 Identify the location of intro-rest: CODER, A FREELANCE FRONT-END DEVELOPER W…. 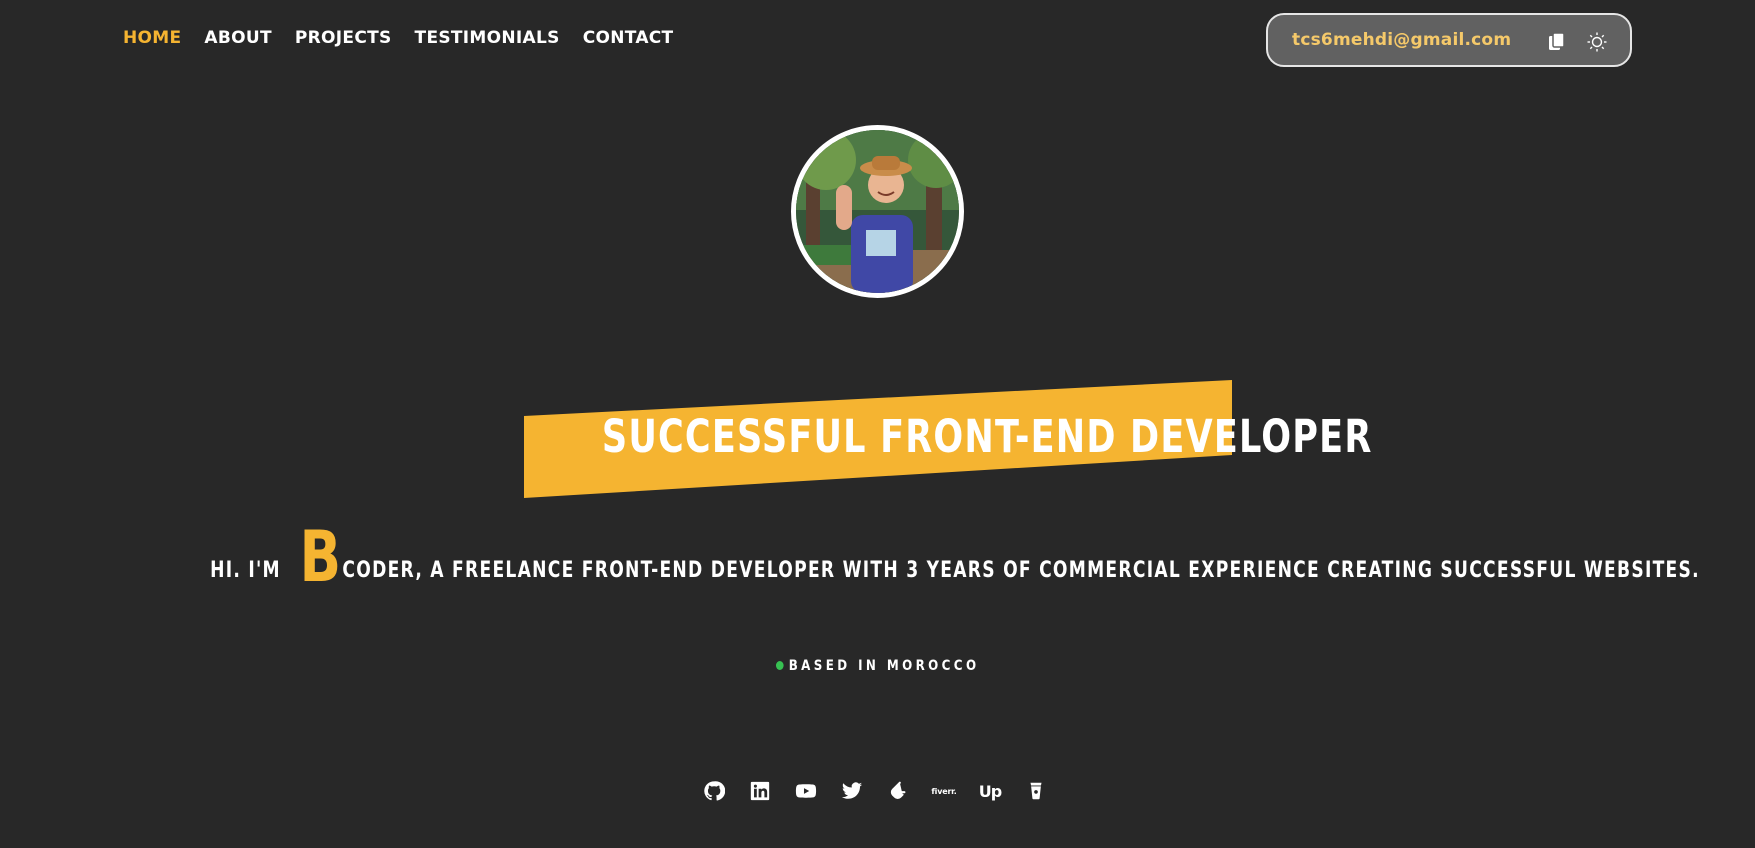
(1021, 570).